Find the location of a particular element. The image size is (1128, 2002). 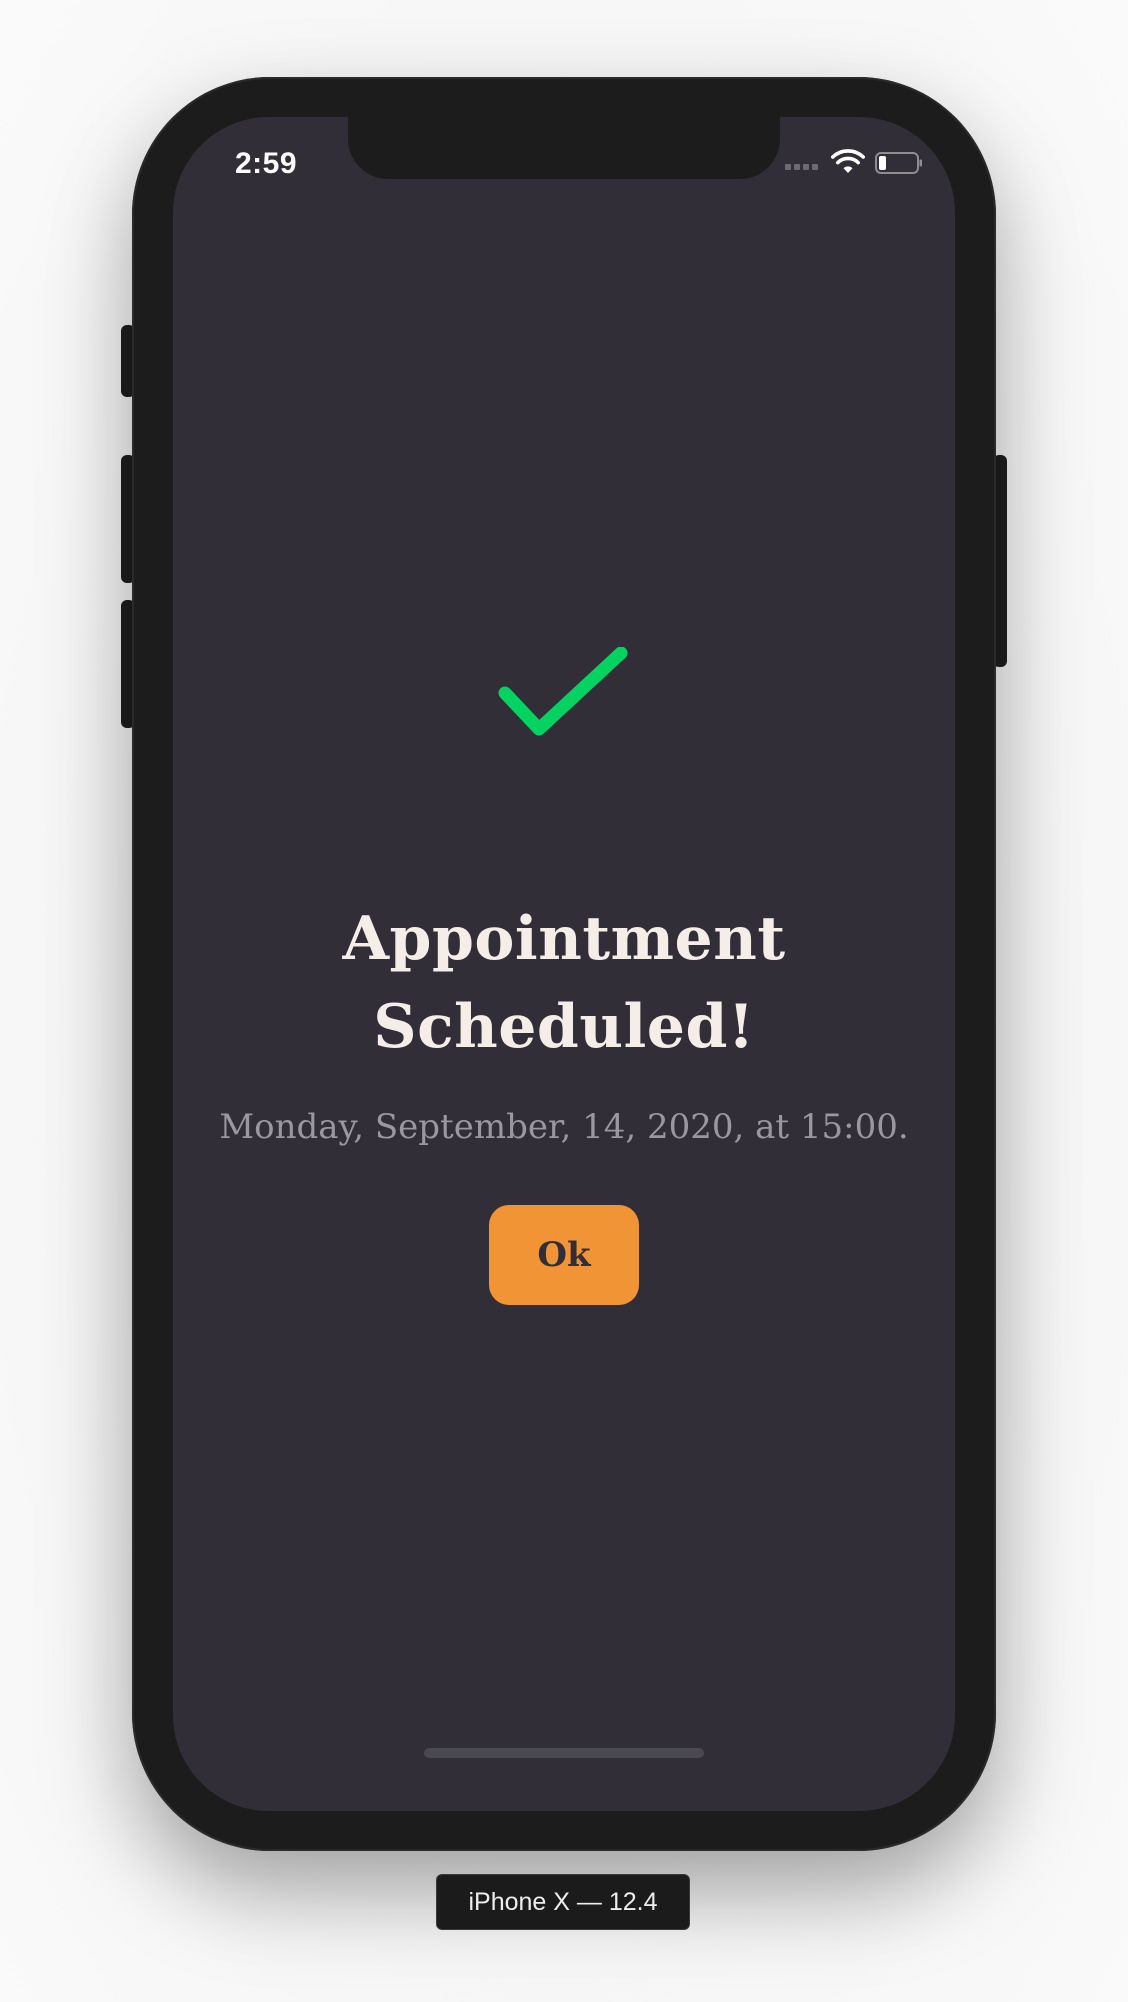

wifi-icon is located at coordinates (848, 161).